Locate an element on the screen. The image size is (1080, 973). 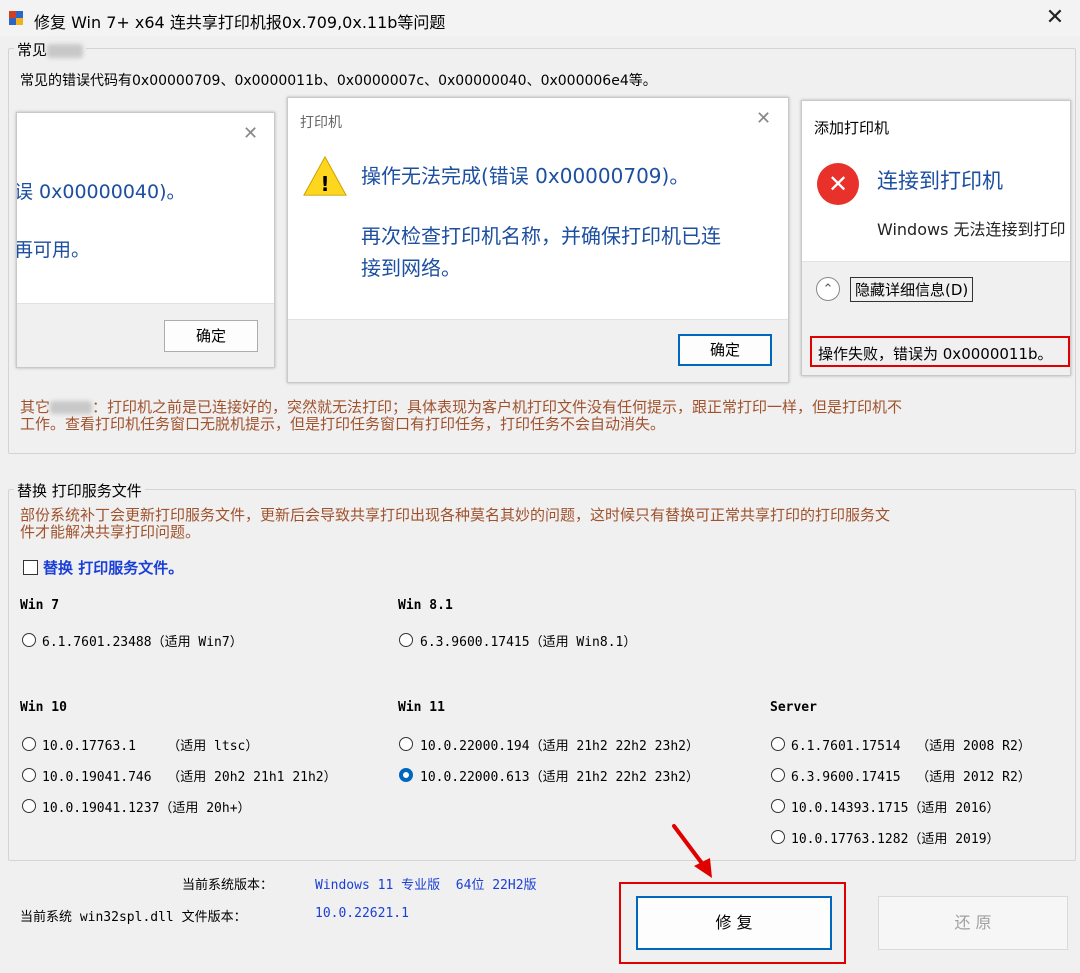
radio-win11-2-selected is located at coordinates (406, 775).